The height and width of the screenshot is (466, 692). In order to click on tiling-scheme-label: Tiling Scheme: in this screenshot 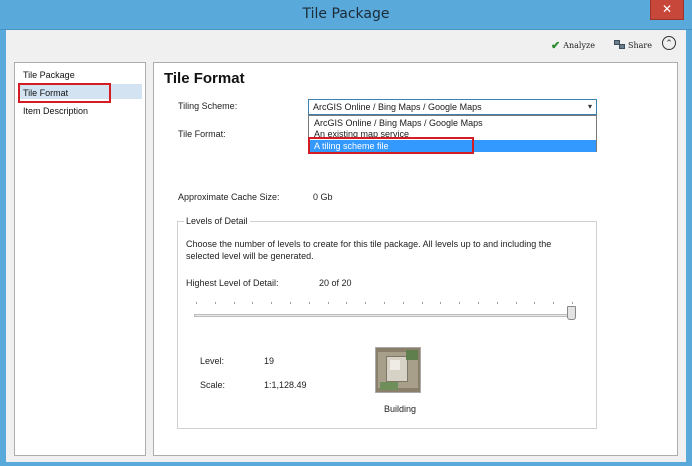, I will do `click(208, 106)`.